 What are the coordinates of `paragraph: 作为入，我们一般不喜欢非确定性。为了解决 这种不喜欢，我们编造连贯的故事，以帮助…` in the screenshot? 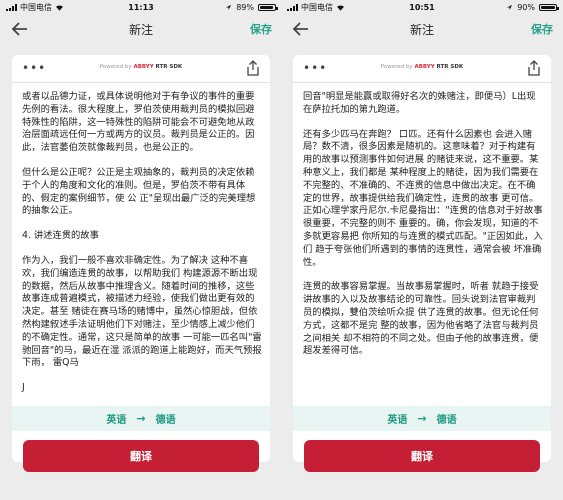 It's located at (142, 311).